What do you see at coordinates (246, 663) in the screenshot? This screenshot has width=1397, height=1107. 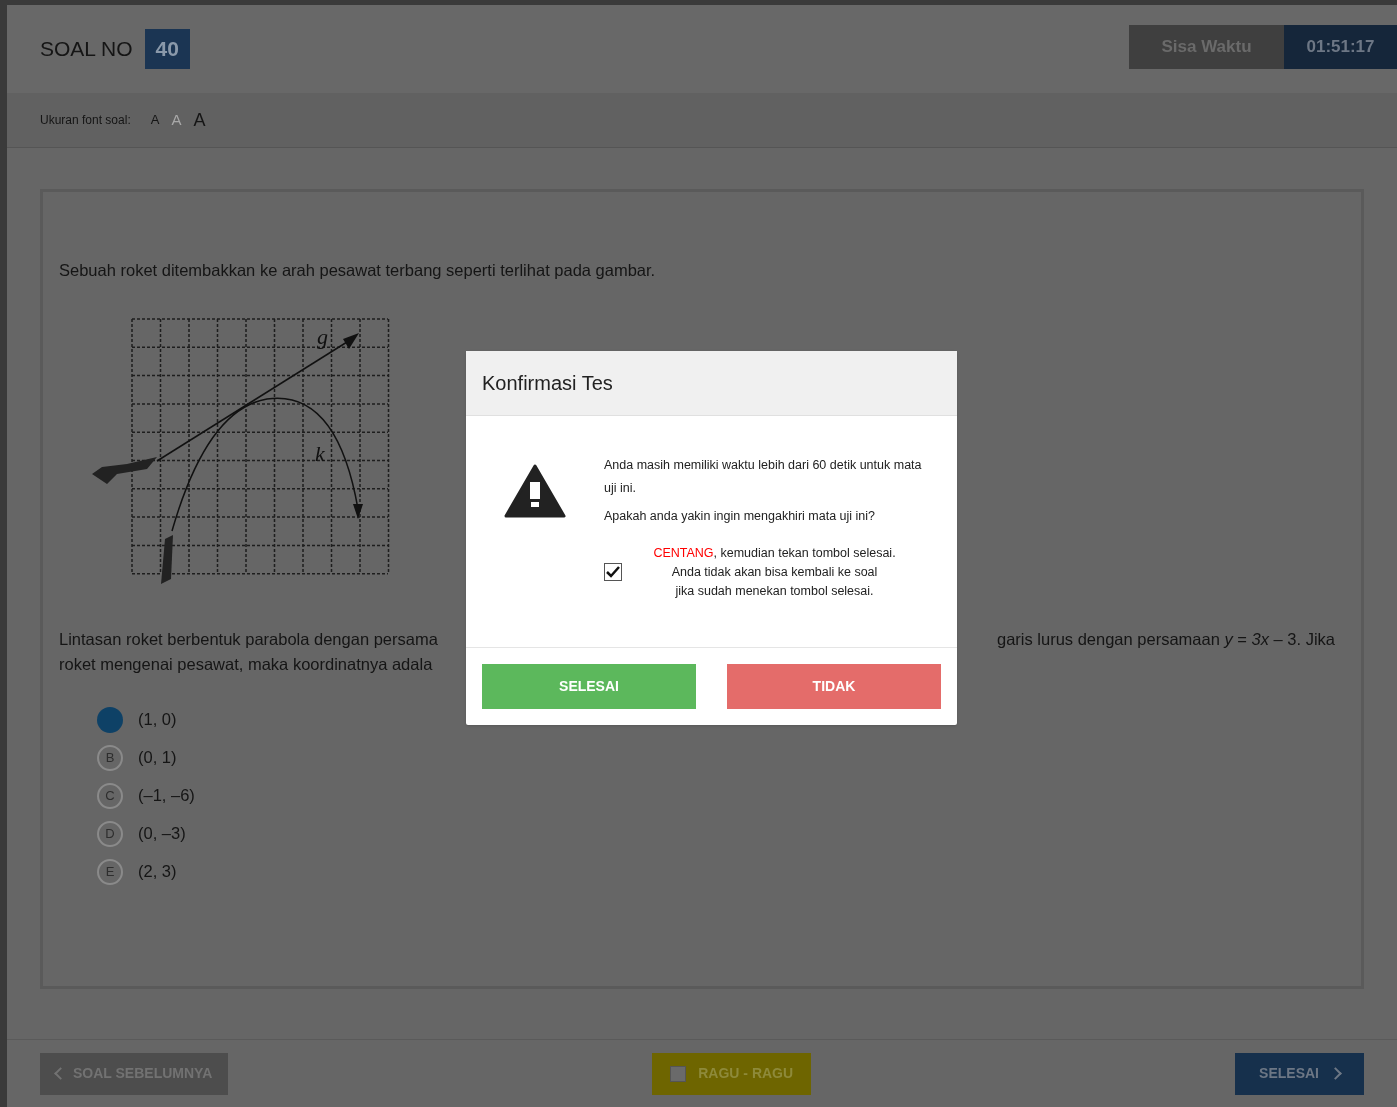 I see `question-text: roket mengenai pesawat, maka koordinatnya adala` at bounding box center [246, 663].